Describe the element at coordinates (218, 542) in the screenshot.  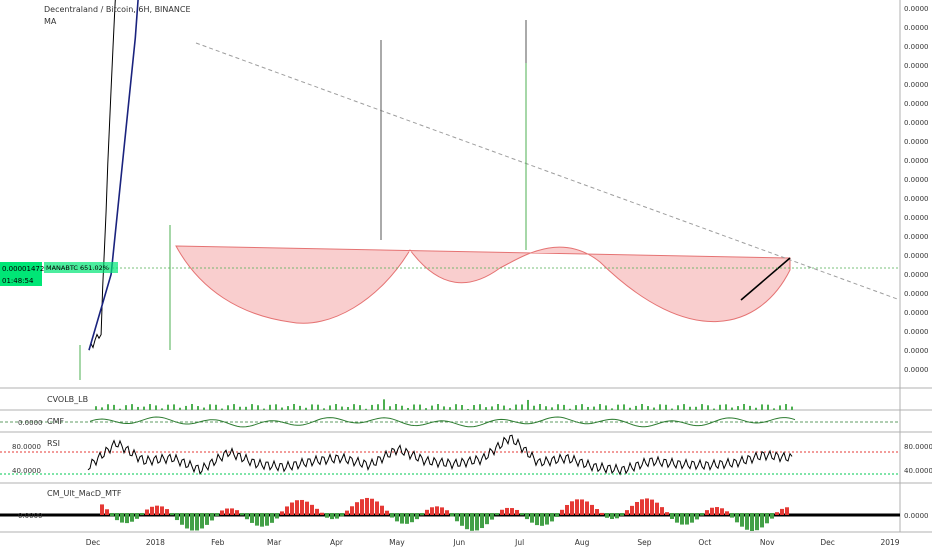
I see `time-axis-tick: Feb` at that location.